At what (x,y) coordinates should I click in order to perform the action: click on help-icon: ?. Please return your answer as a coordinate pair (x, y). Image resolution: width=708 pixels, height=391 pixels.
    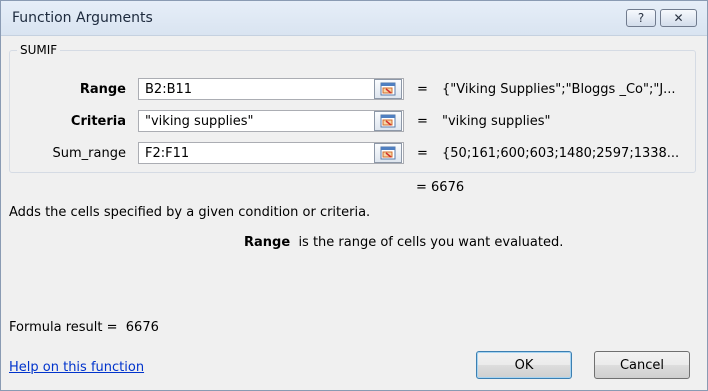
    Looking at the image, I should click on (641, 18).